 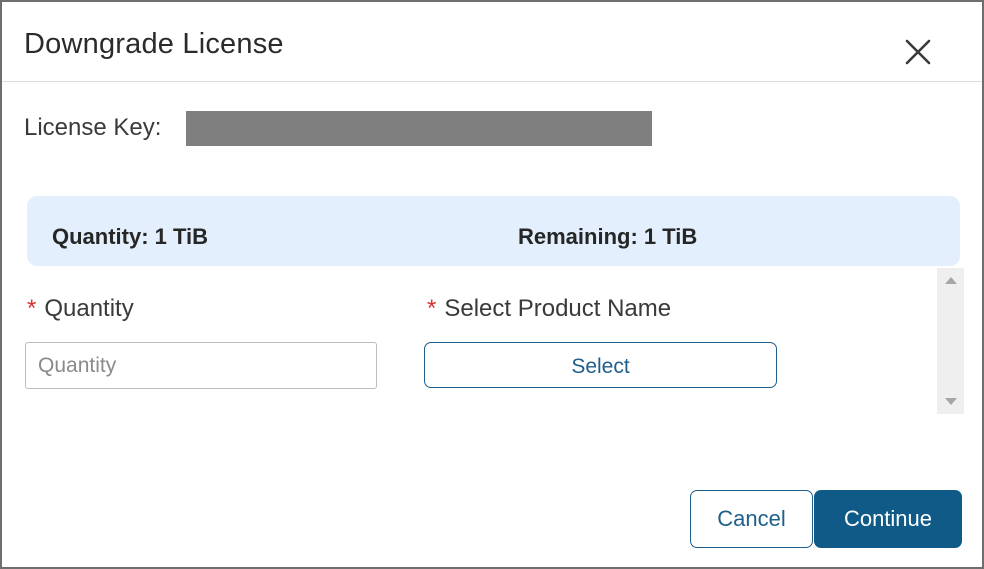 What do you see at coordinates (154, 44) in the screenshot?
I see `dialog-title: Downgrade License` at bounding box center [154, 44].